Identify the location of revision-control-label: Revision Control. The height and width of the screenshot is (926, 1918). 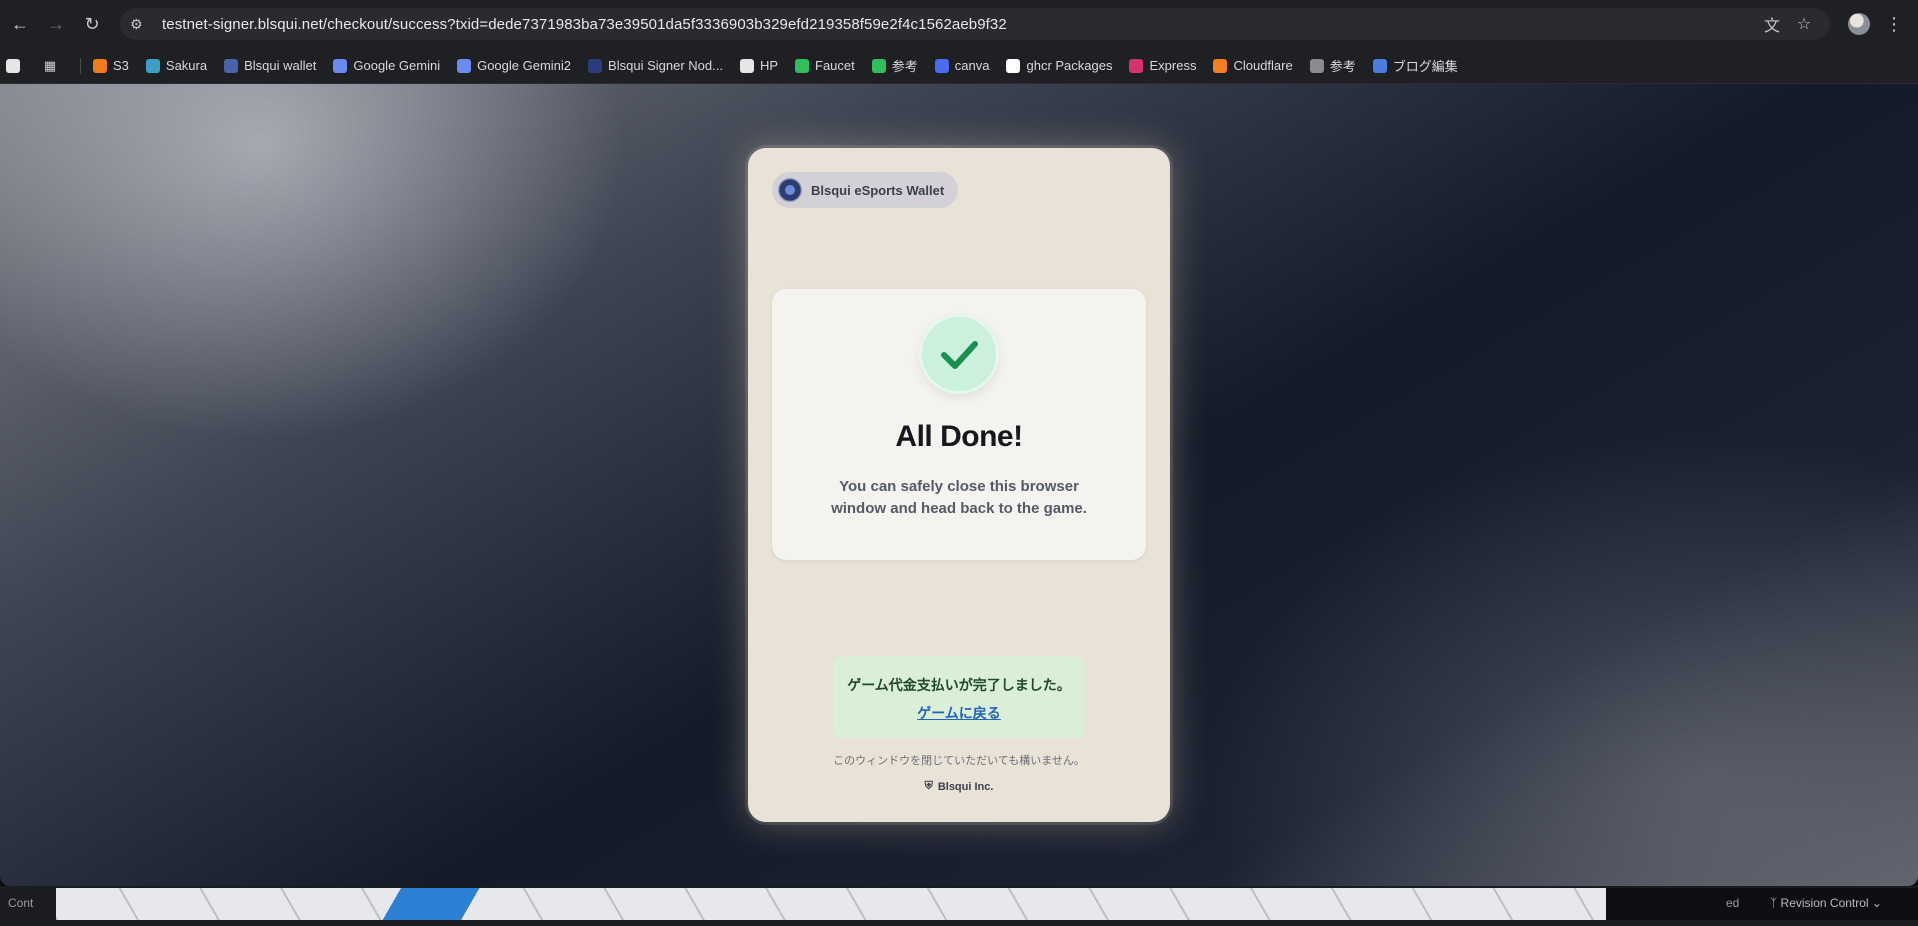
(1824, 903).